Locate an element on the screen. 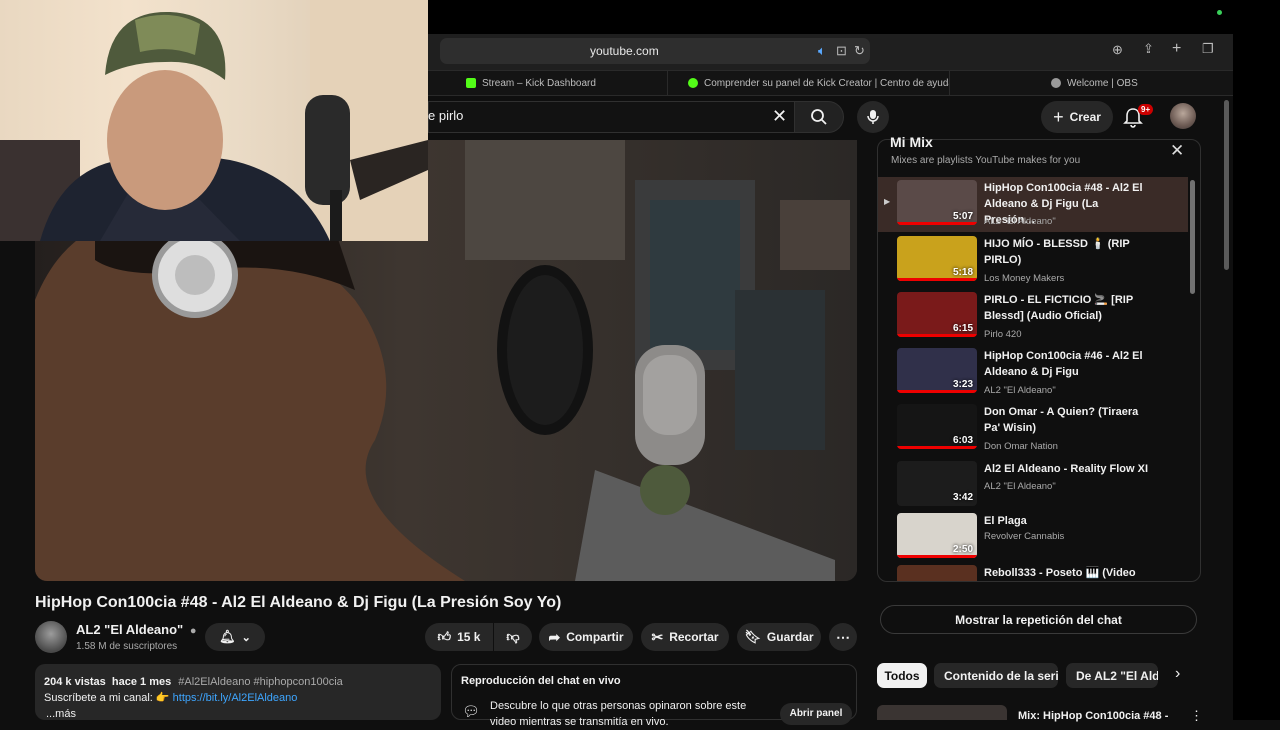 The height and width of the screenshot is (730, 1280). tab-label: Stream – Kick Dashboard is located at coordinates (539, 83).